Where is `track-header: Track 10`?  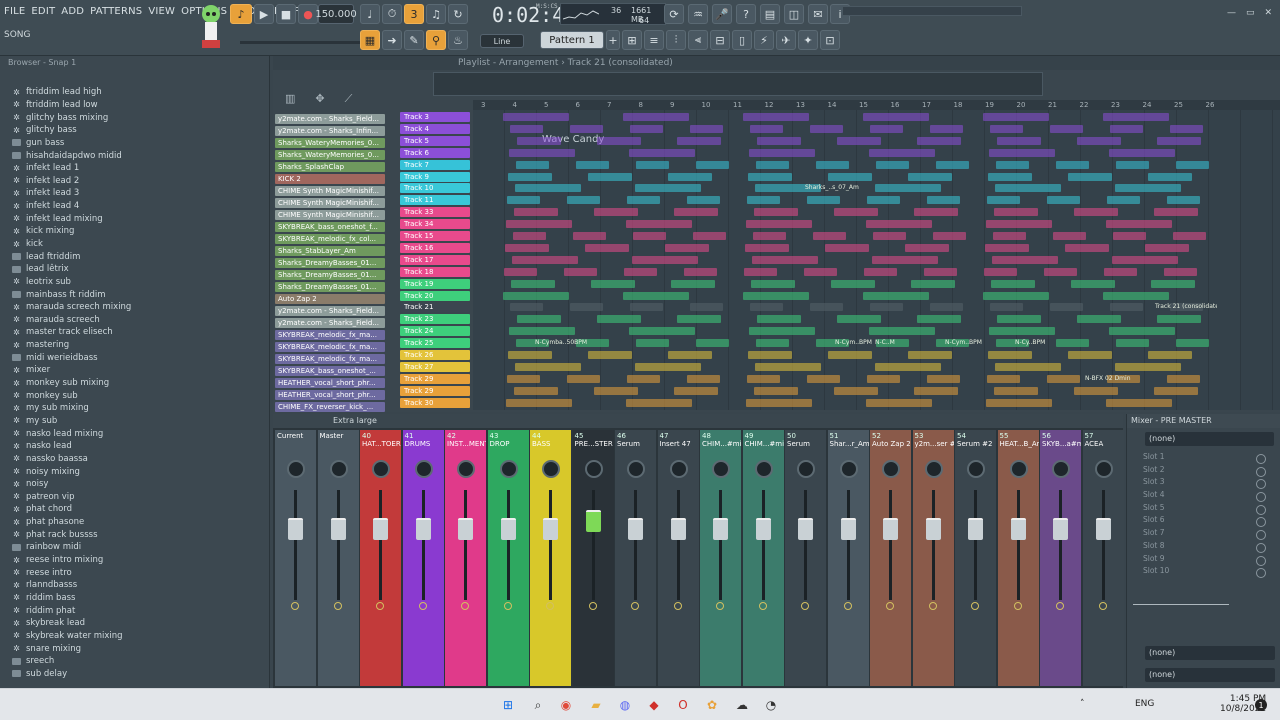 track-header: Track 10 is located at coordinates (435, 188).